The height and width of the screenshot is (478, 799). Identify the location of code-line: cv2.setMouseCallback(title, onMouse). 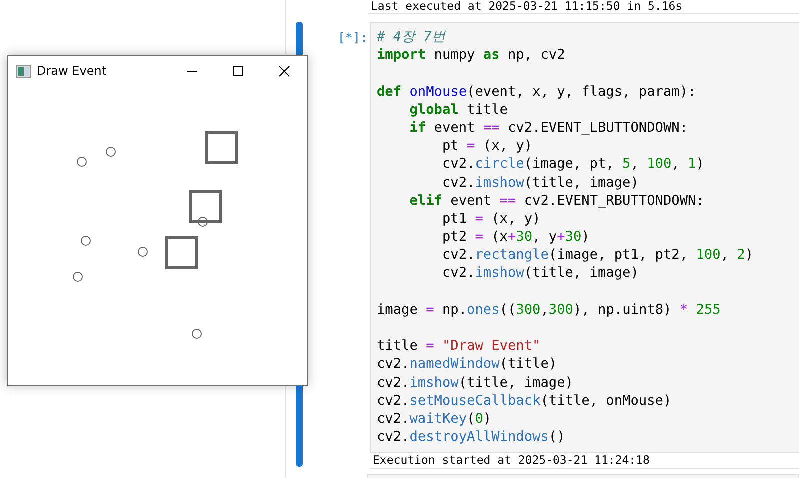
(525, 401).